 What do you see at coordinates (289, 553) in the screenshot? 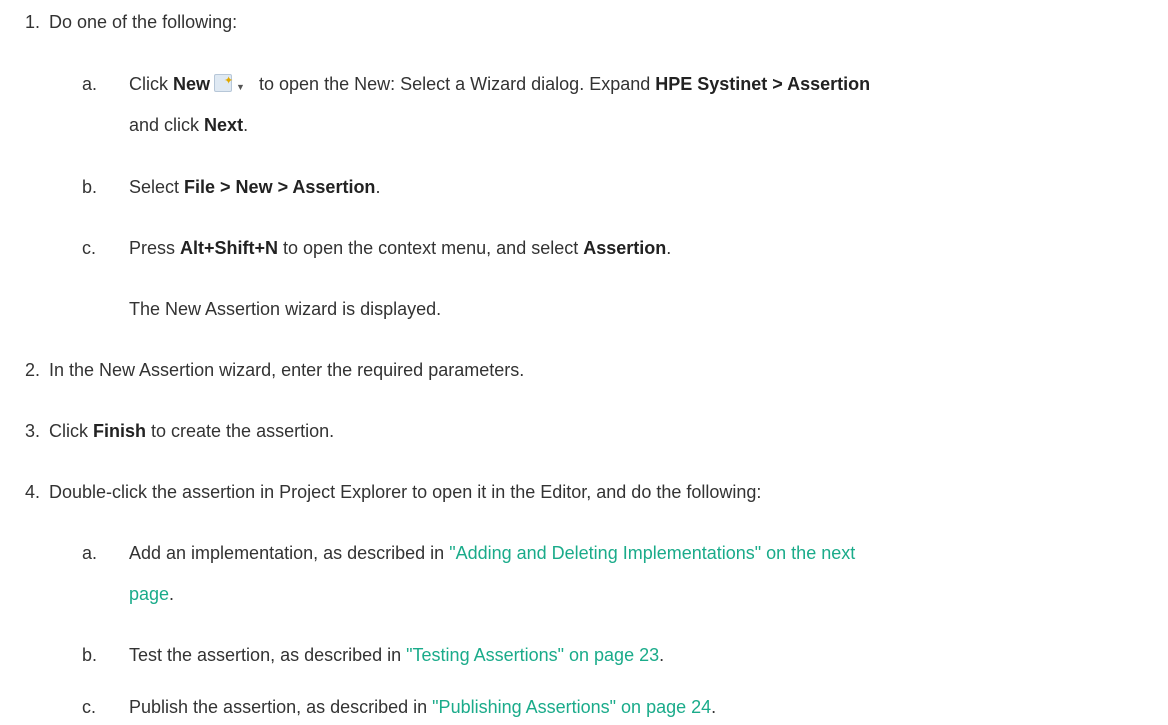
I see `text-run: Add an implementation, as described in` at bounding box center [289, 553].